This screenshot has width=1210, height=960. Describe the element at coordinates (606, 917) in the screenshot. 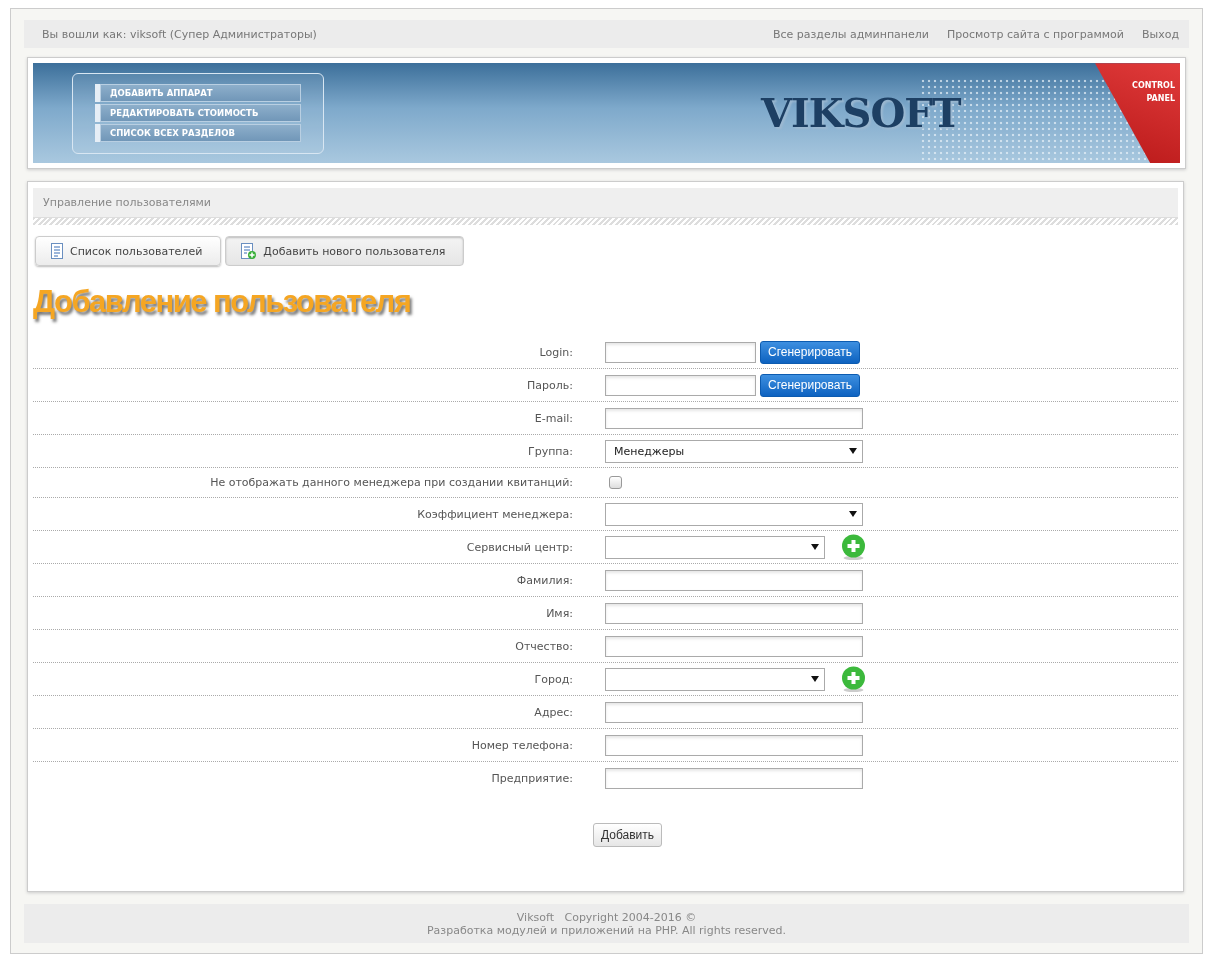

I see `footer-text: Viksoft Copyright 2004-2016 ©` at that location.